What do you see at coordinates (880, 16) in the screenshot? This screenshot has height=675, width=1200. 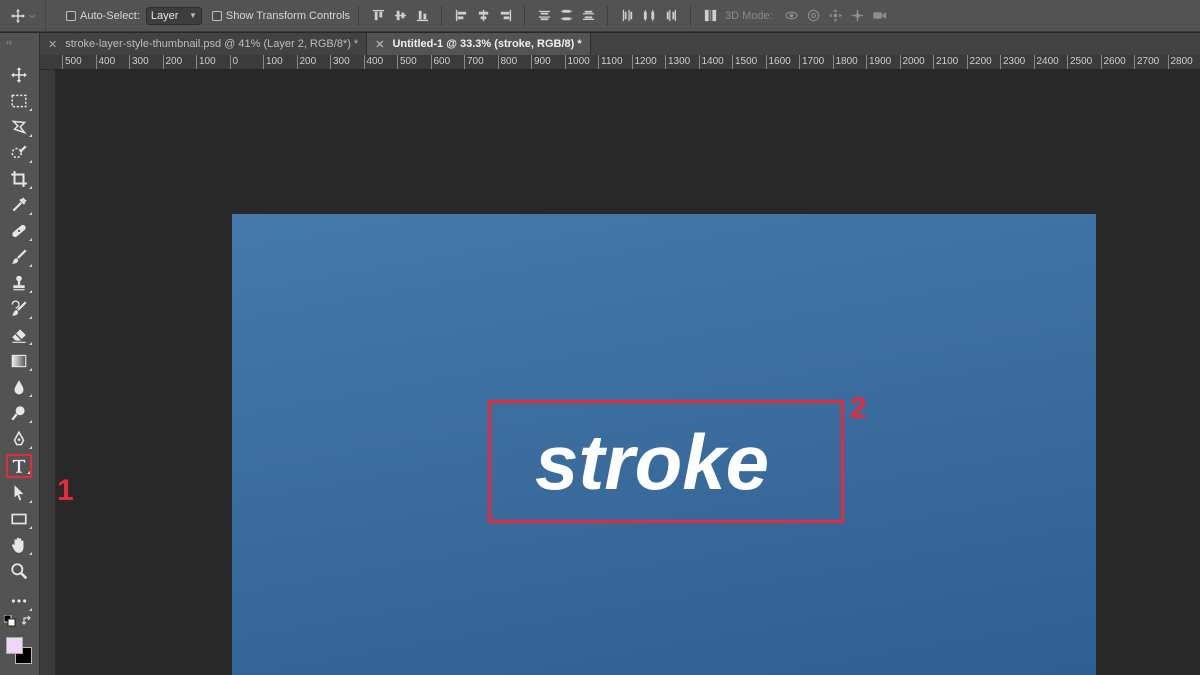 I see `3d-scale-button` at bounding box center [880, 16].